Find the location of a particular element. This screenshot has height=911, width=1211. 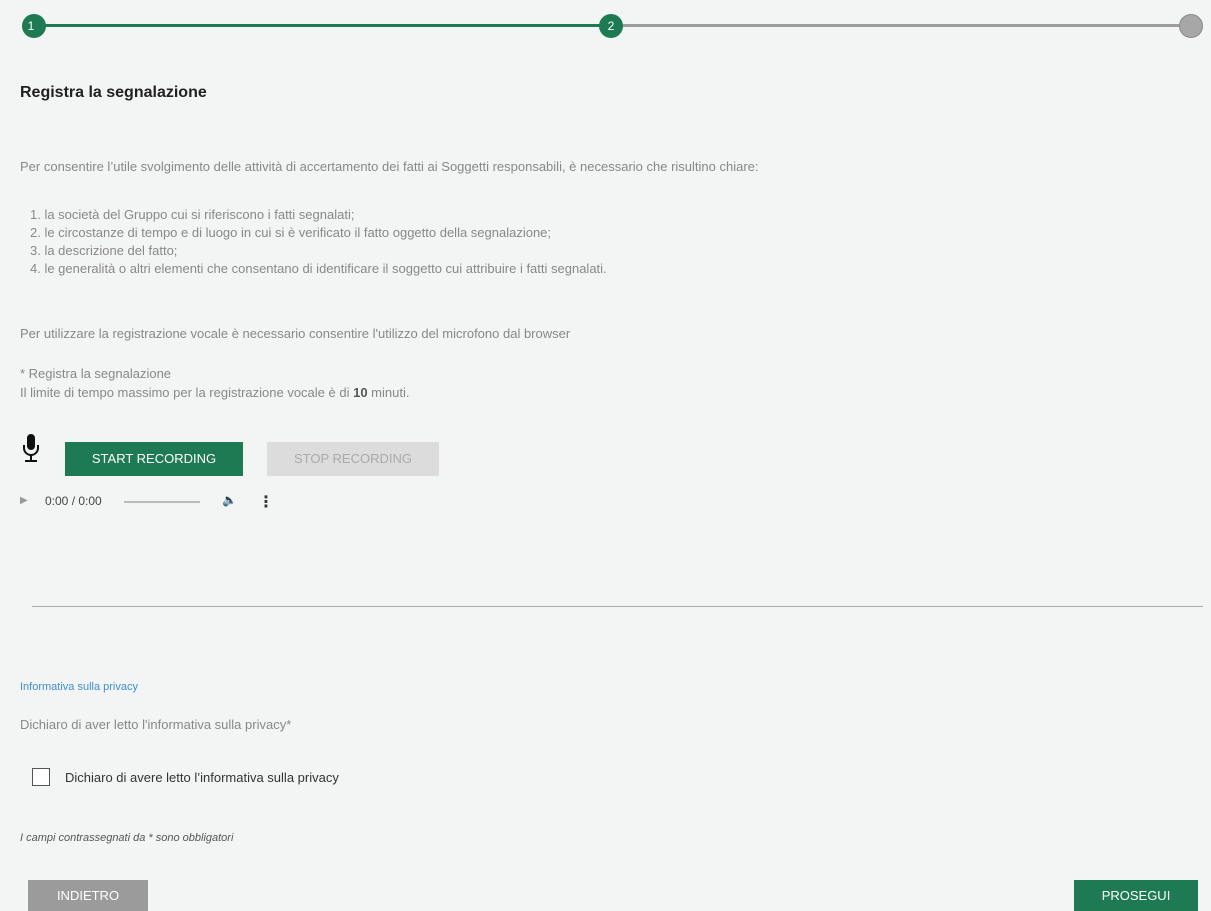

step-2-indicator: 2 is located at coordinates (611, 26).